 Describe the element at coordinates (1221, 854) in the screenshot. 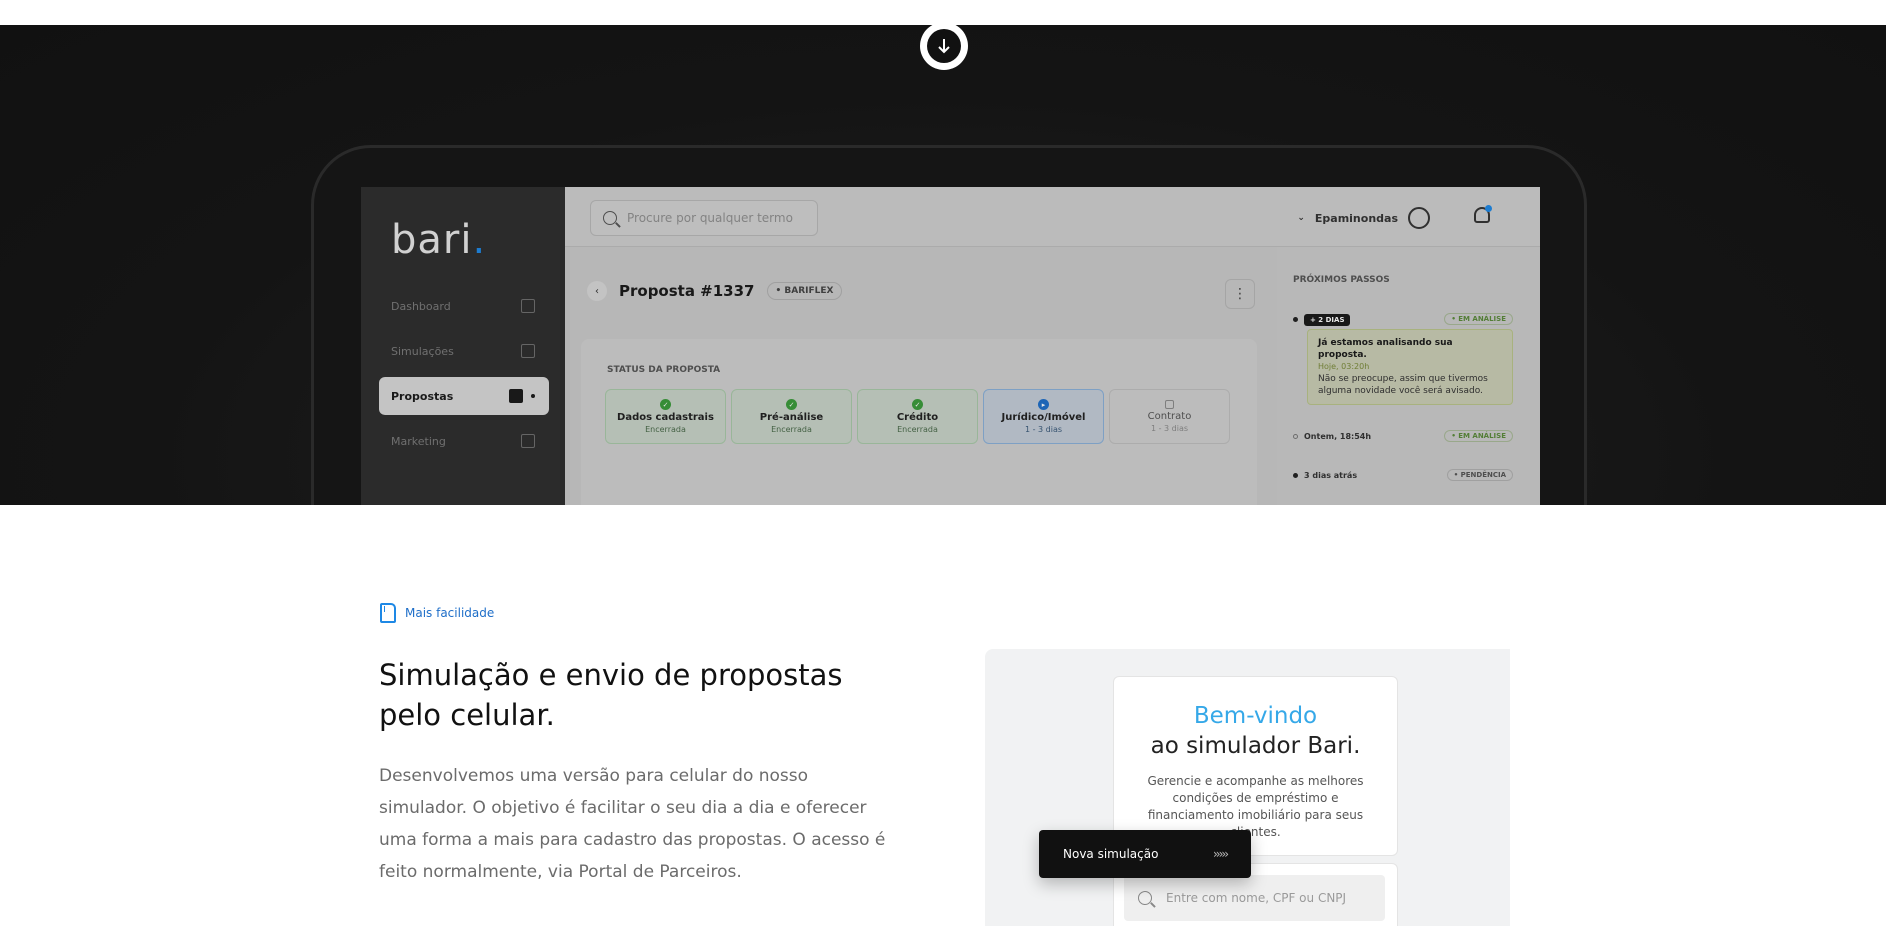

I see `chevrons-right-icon: ›››››` at that location.